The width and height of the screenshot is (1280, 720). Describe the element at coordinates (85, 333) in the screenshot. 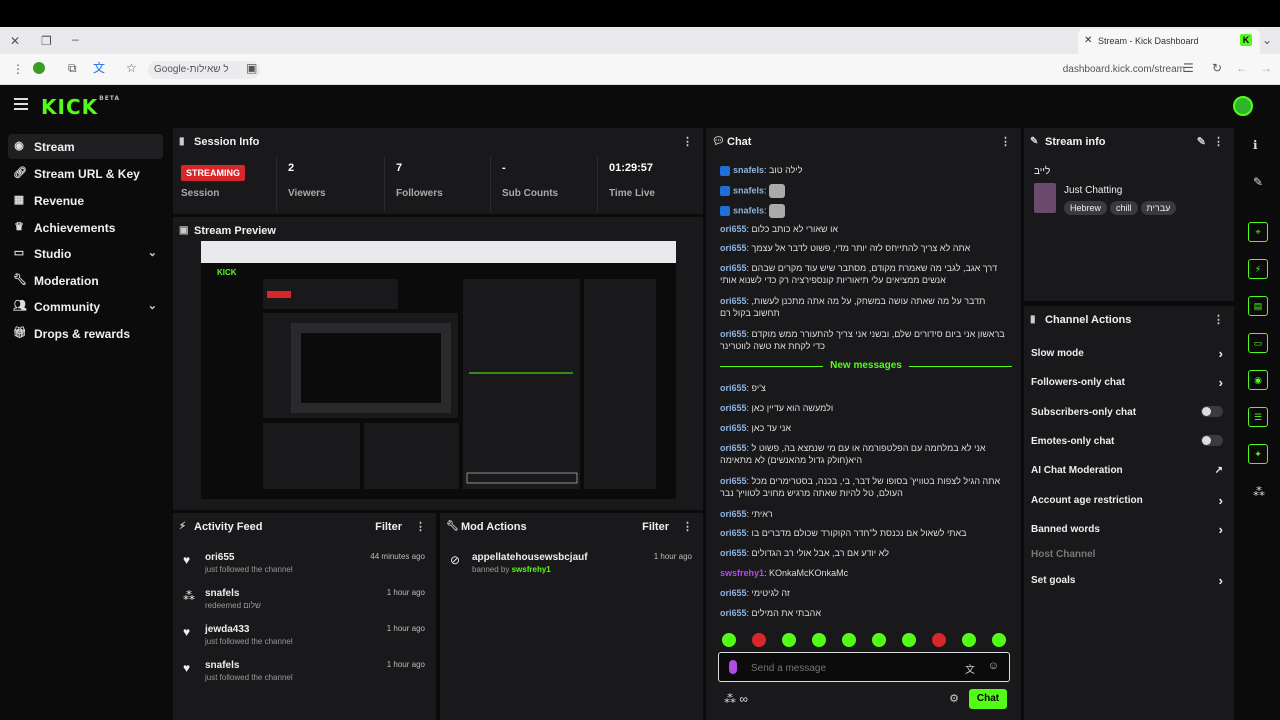

I see `sidebar-item-drops: 🎁︎ Drops & rewards` at that location.